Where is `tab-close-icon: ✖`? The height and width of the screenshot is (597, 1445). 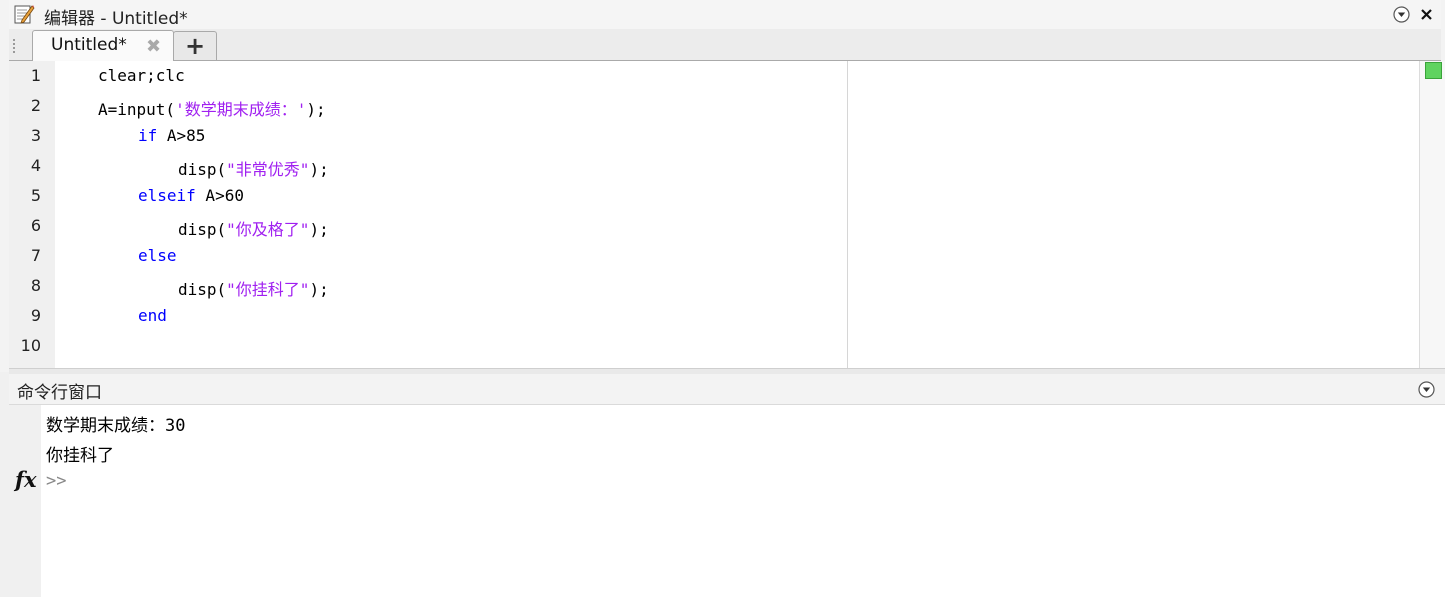 tab-close-icon: ✖ is located at coordinates (153, 46).